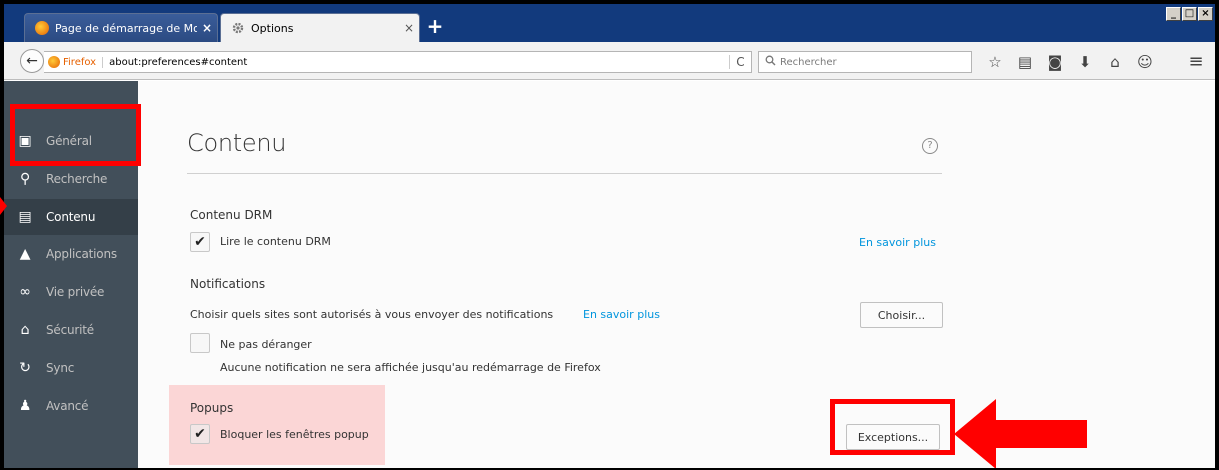 The image size is (1219, 470). I want to click on back-button: ←, so click(32, 61).